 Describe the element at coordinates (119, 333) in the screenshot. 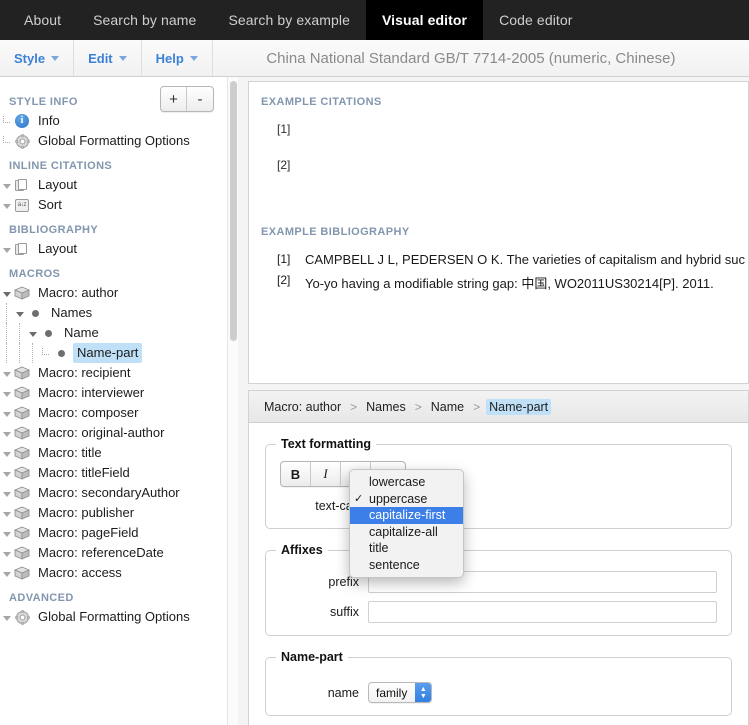

I see `tree-item-name: Name` at that location.